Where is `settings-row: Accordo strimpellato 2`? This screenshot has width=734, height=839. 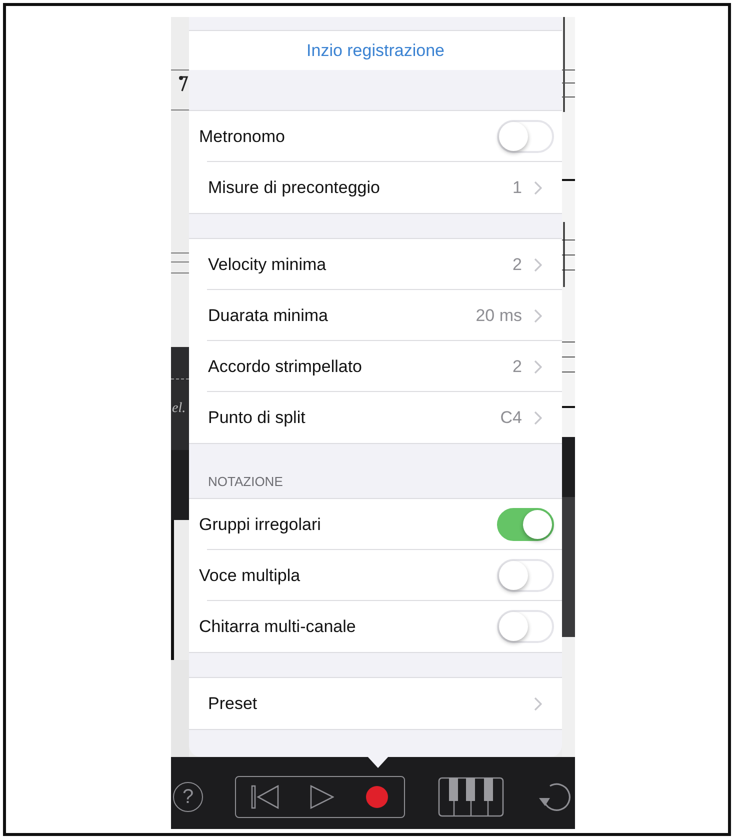 settings-row: Accordo strimpellato 2 is located at coordinates (375, 366).